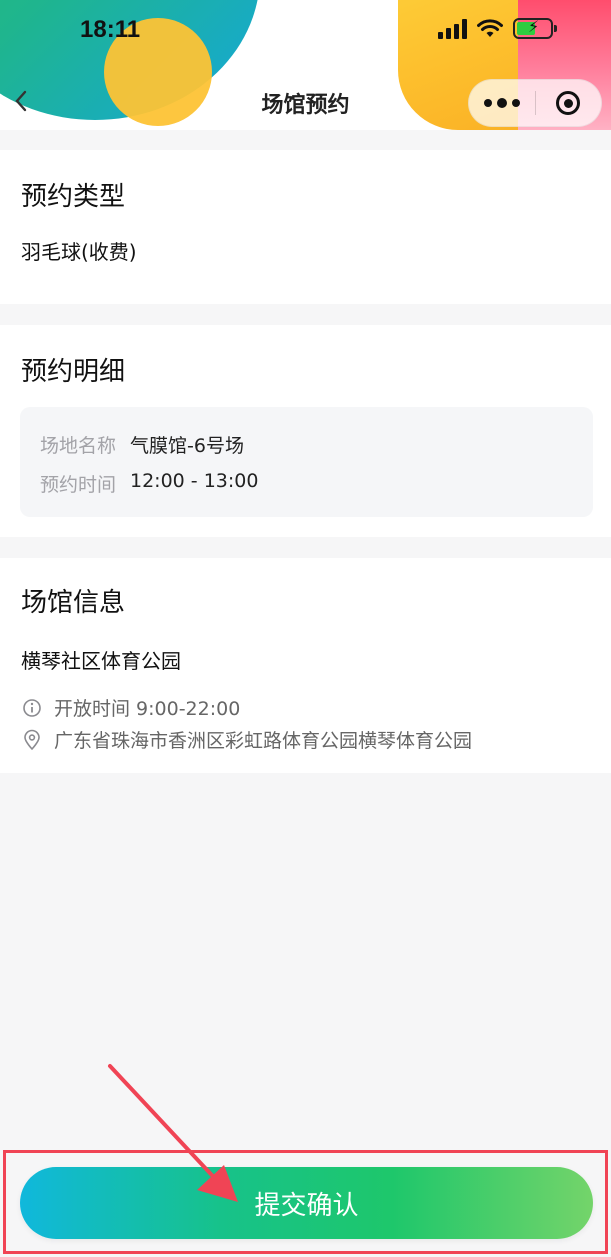 This screenshot has width=611, height=1257. I want to click on venue-hours: 开放时间 9:00-22:00, so click(147, 709).